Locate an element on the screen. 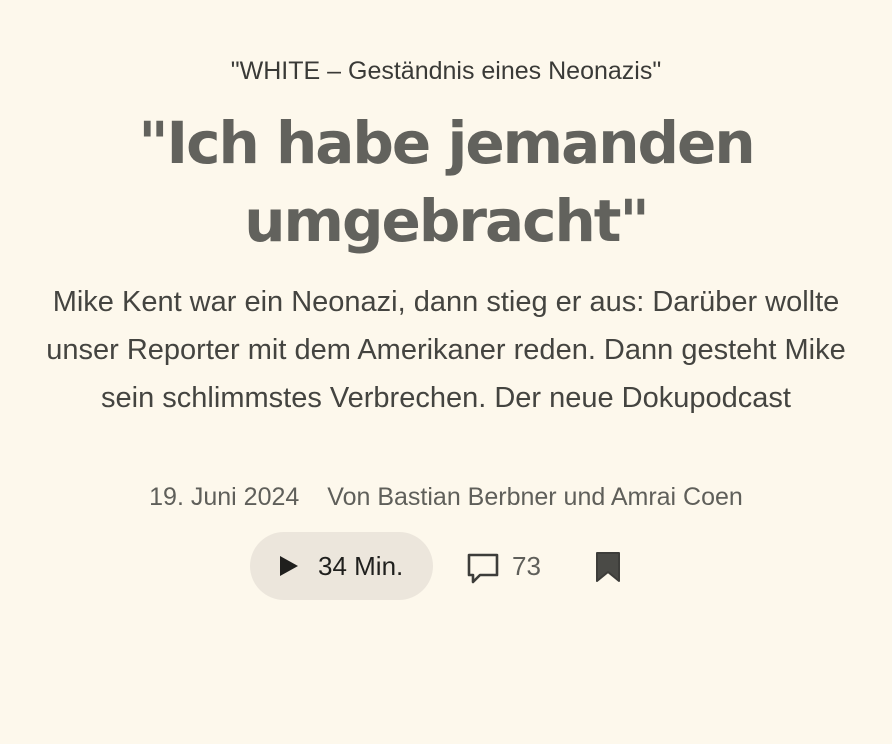 This screenshot has width=892, height=744. play-icon is located at coordinates (289, 566).